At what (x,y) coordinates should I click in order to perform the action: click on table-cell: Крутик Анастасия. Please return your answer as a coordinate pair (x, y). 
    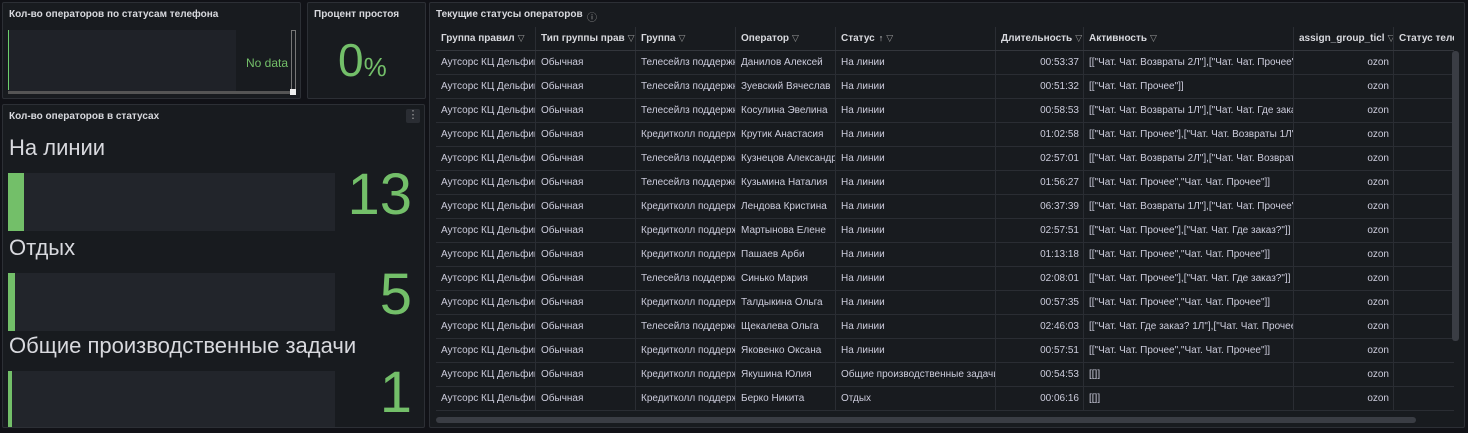
    Looking at the image, I should click on (786, 134).